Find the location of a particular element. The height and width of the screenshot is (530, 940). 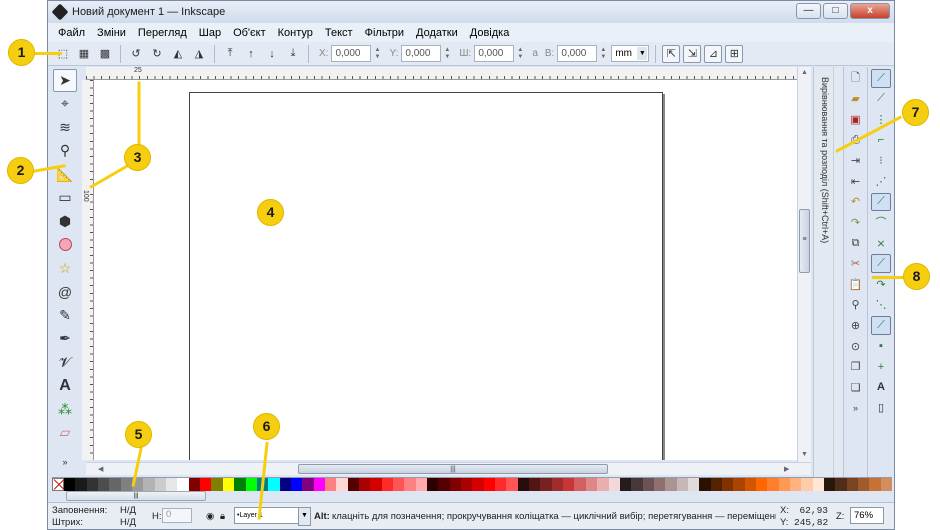

spray-tool-icon: ⁂ is located at coordinates (65, 409).